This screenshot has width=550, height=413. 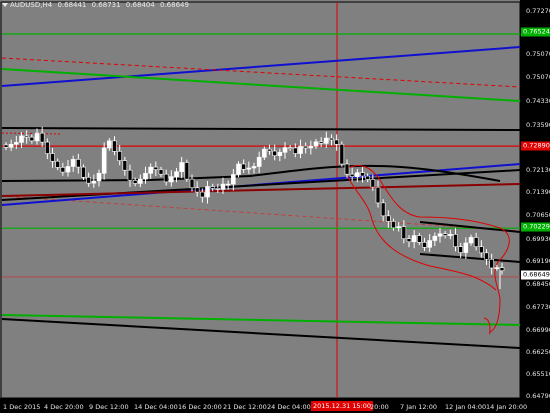 What do you see at coordinates (5, 5) in the screenshot?
I see `dropdown-triangle-icon` at bounding box center [5, 5].